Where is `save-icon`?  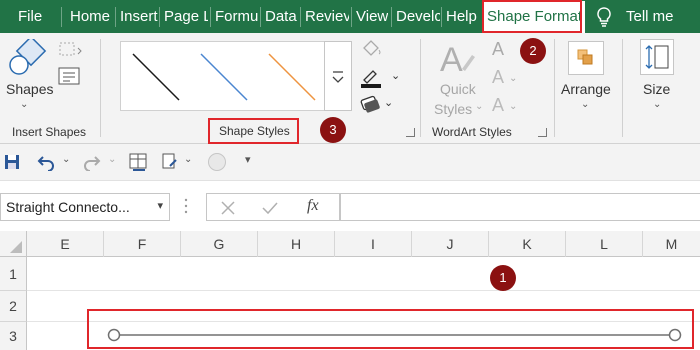 save-icon is located at coordinates (12, 162).